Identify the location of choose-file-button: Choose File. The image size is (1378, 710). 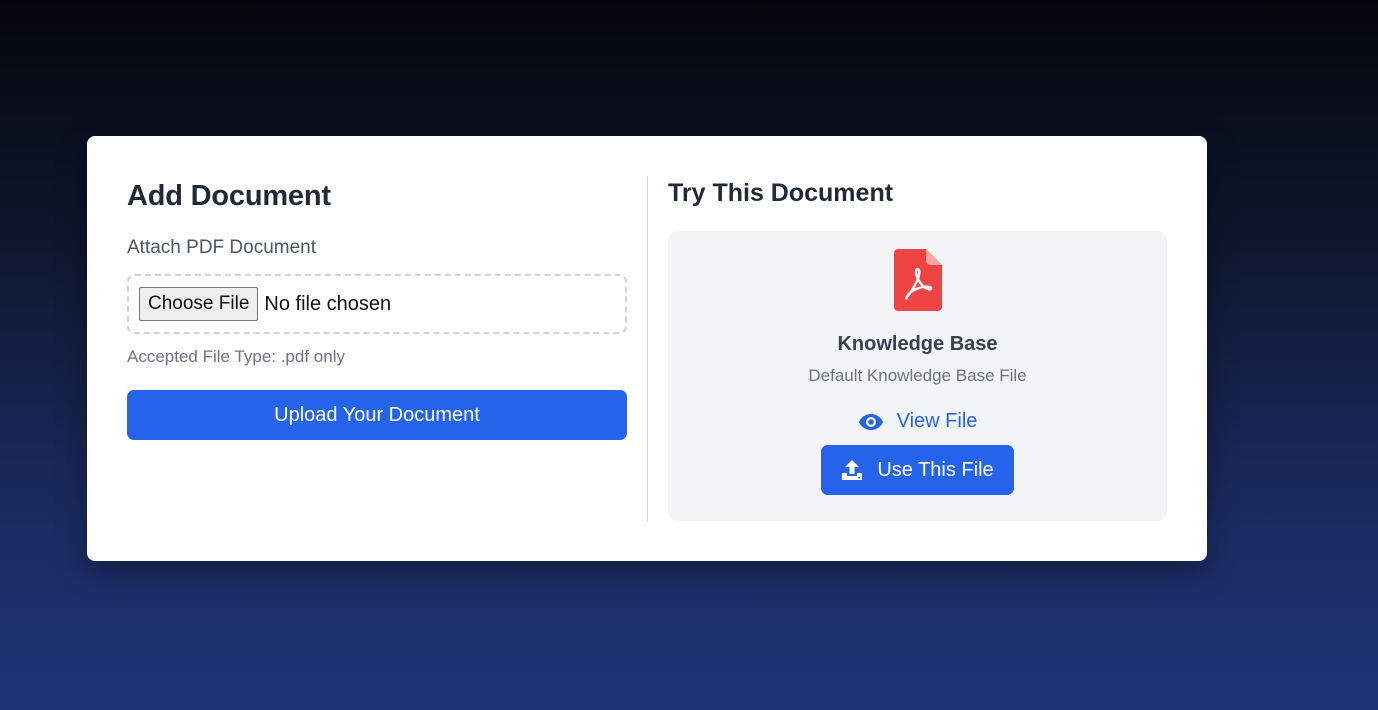
(199, 304).